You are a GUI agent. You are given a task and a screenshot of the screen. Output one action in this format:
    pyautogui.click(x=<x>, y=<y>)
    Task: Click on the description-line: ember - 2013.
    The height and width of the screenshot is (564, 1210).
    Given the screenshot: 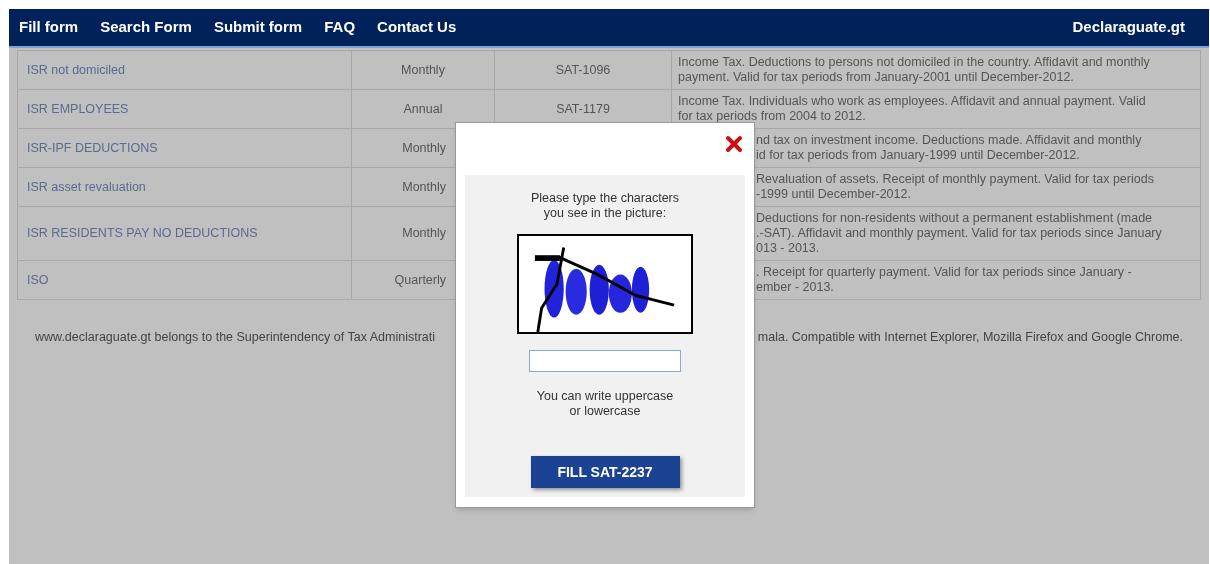 What is the action you would take?
    pyautogui.click(x=795, y=287)
    